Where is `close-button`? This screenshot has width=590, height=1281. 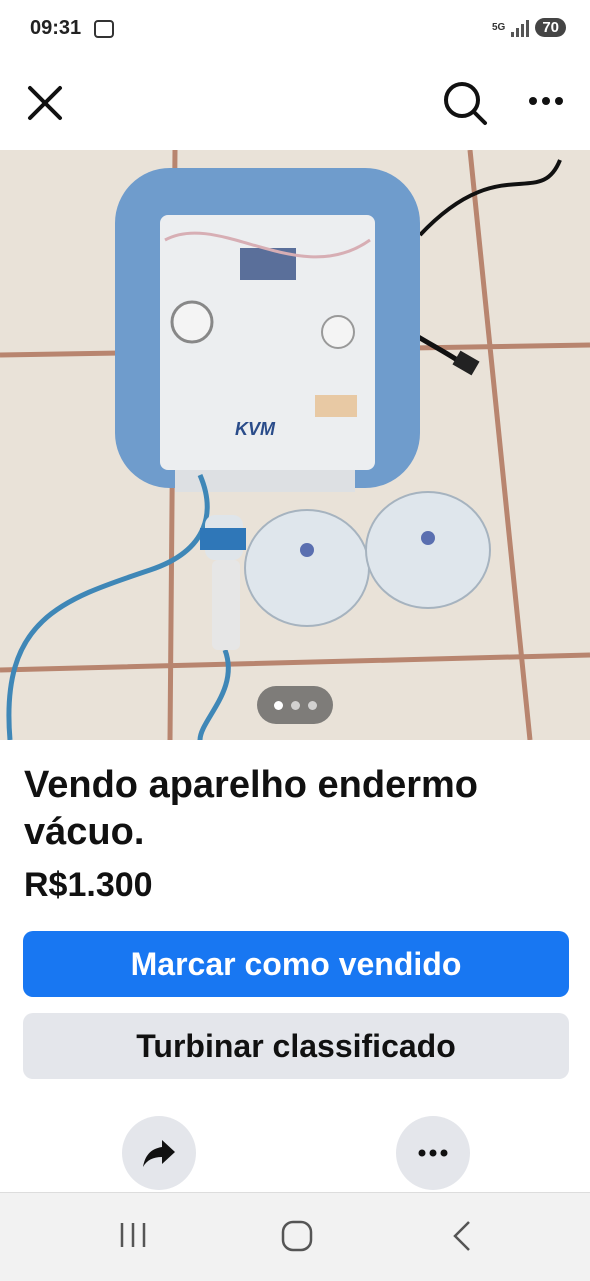 close-button is located at coordinates (45, 103).